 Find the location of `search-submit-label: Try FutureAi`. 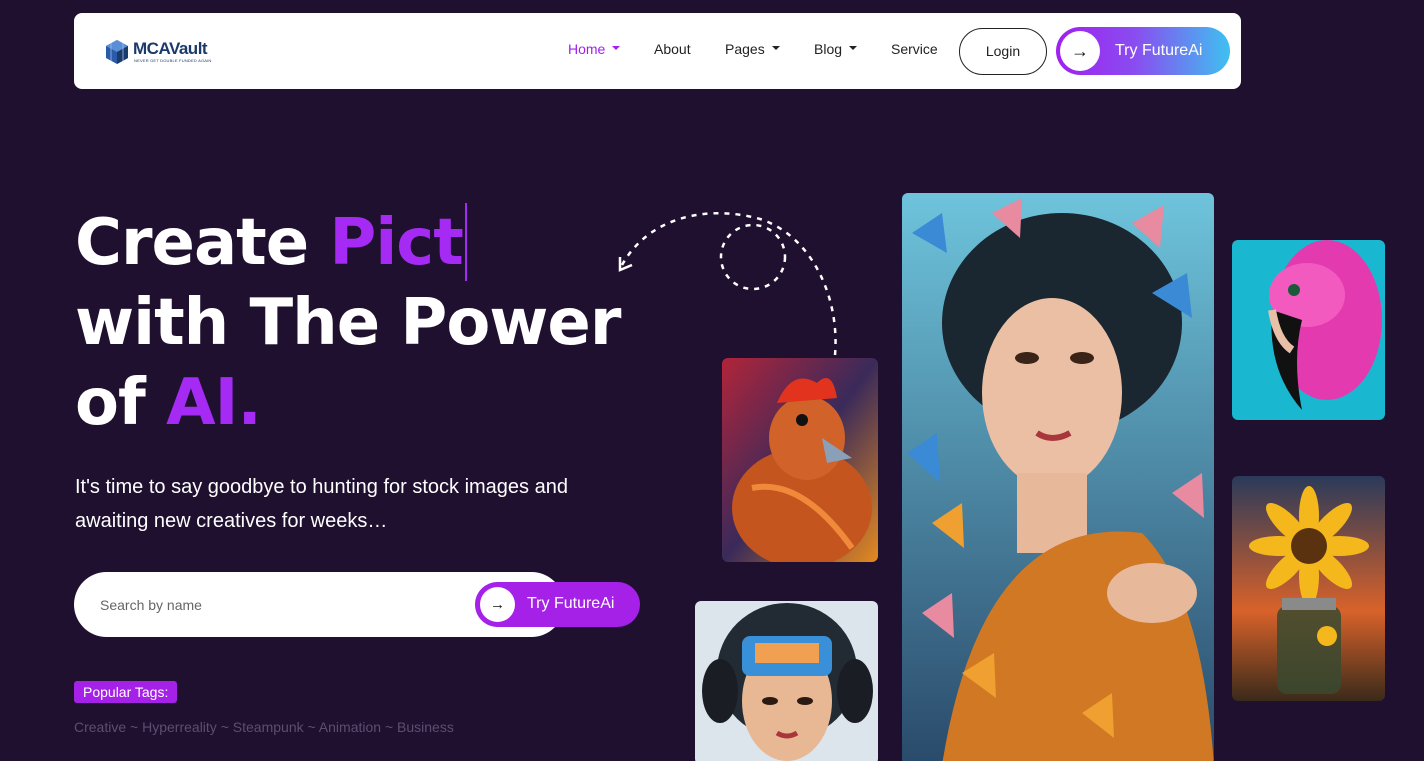

search-submit-label: Try FutureAi is located at coordinates (571, 603).